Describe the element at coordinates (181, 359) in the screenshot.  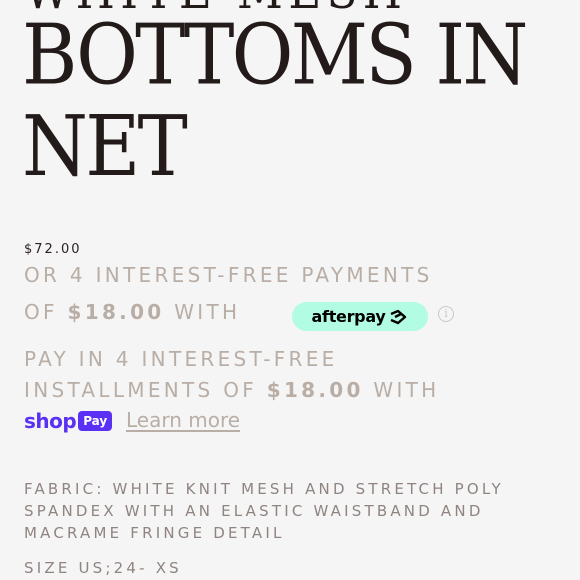
I see `shop-pay-line-1: PAY IN 4 INTEREST-FREE` at that location.